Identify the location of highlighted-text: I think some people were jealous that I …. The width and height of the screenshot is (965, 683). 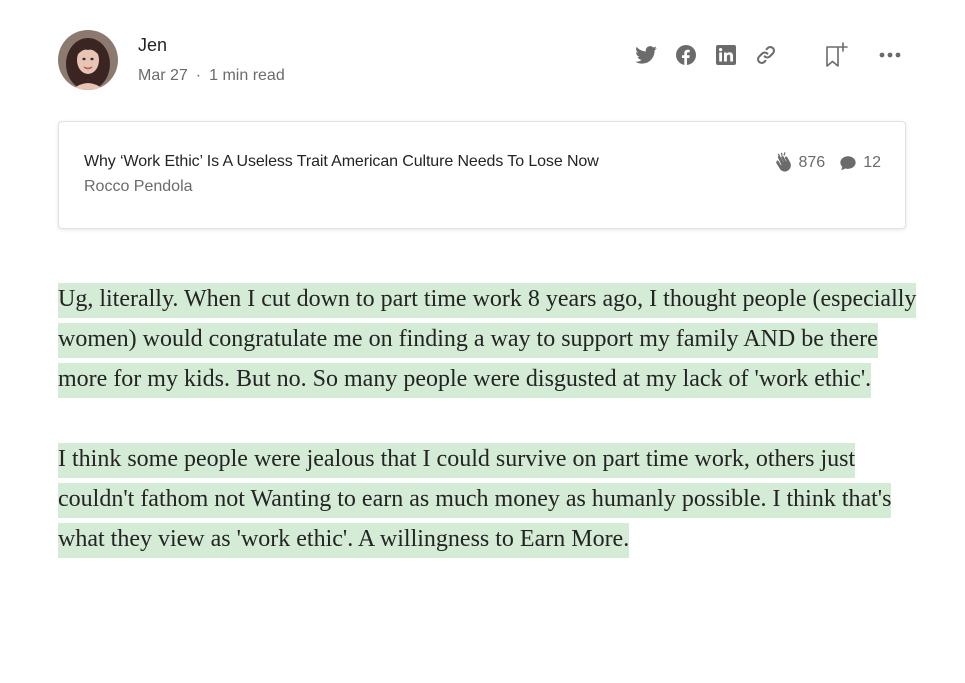
(475, 500).